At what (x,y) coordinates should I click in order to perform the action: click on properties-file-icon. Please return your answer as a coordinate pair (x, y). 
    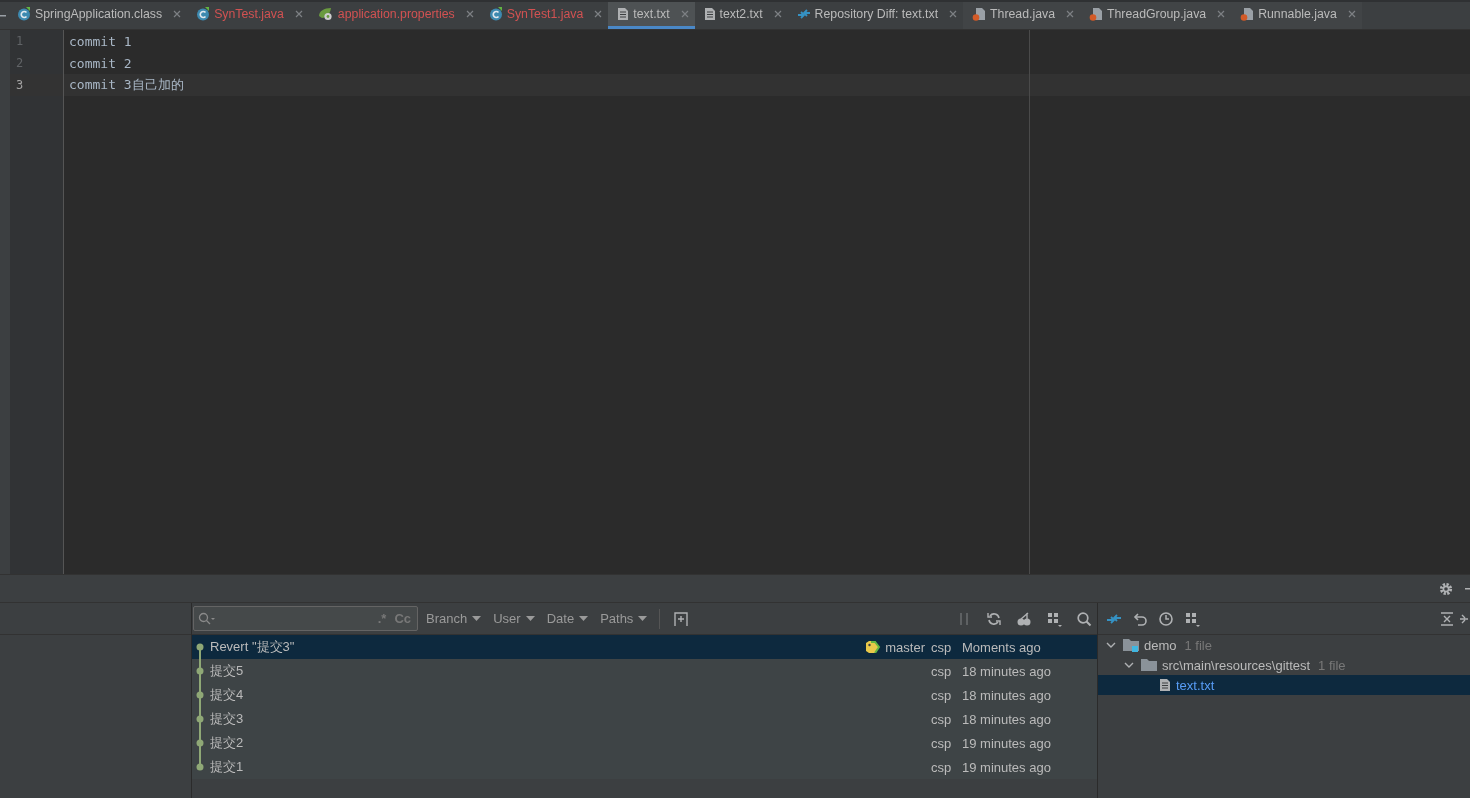
    Looking at the image, I should click on (325, 14).